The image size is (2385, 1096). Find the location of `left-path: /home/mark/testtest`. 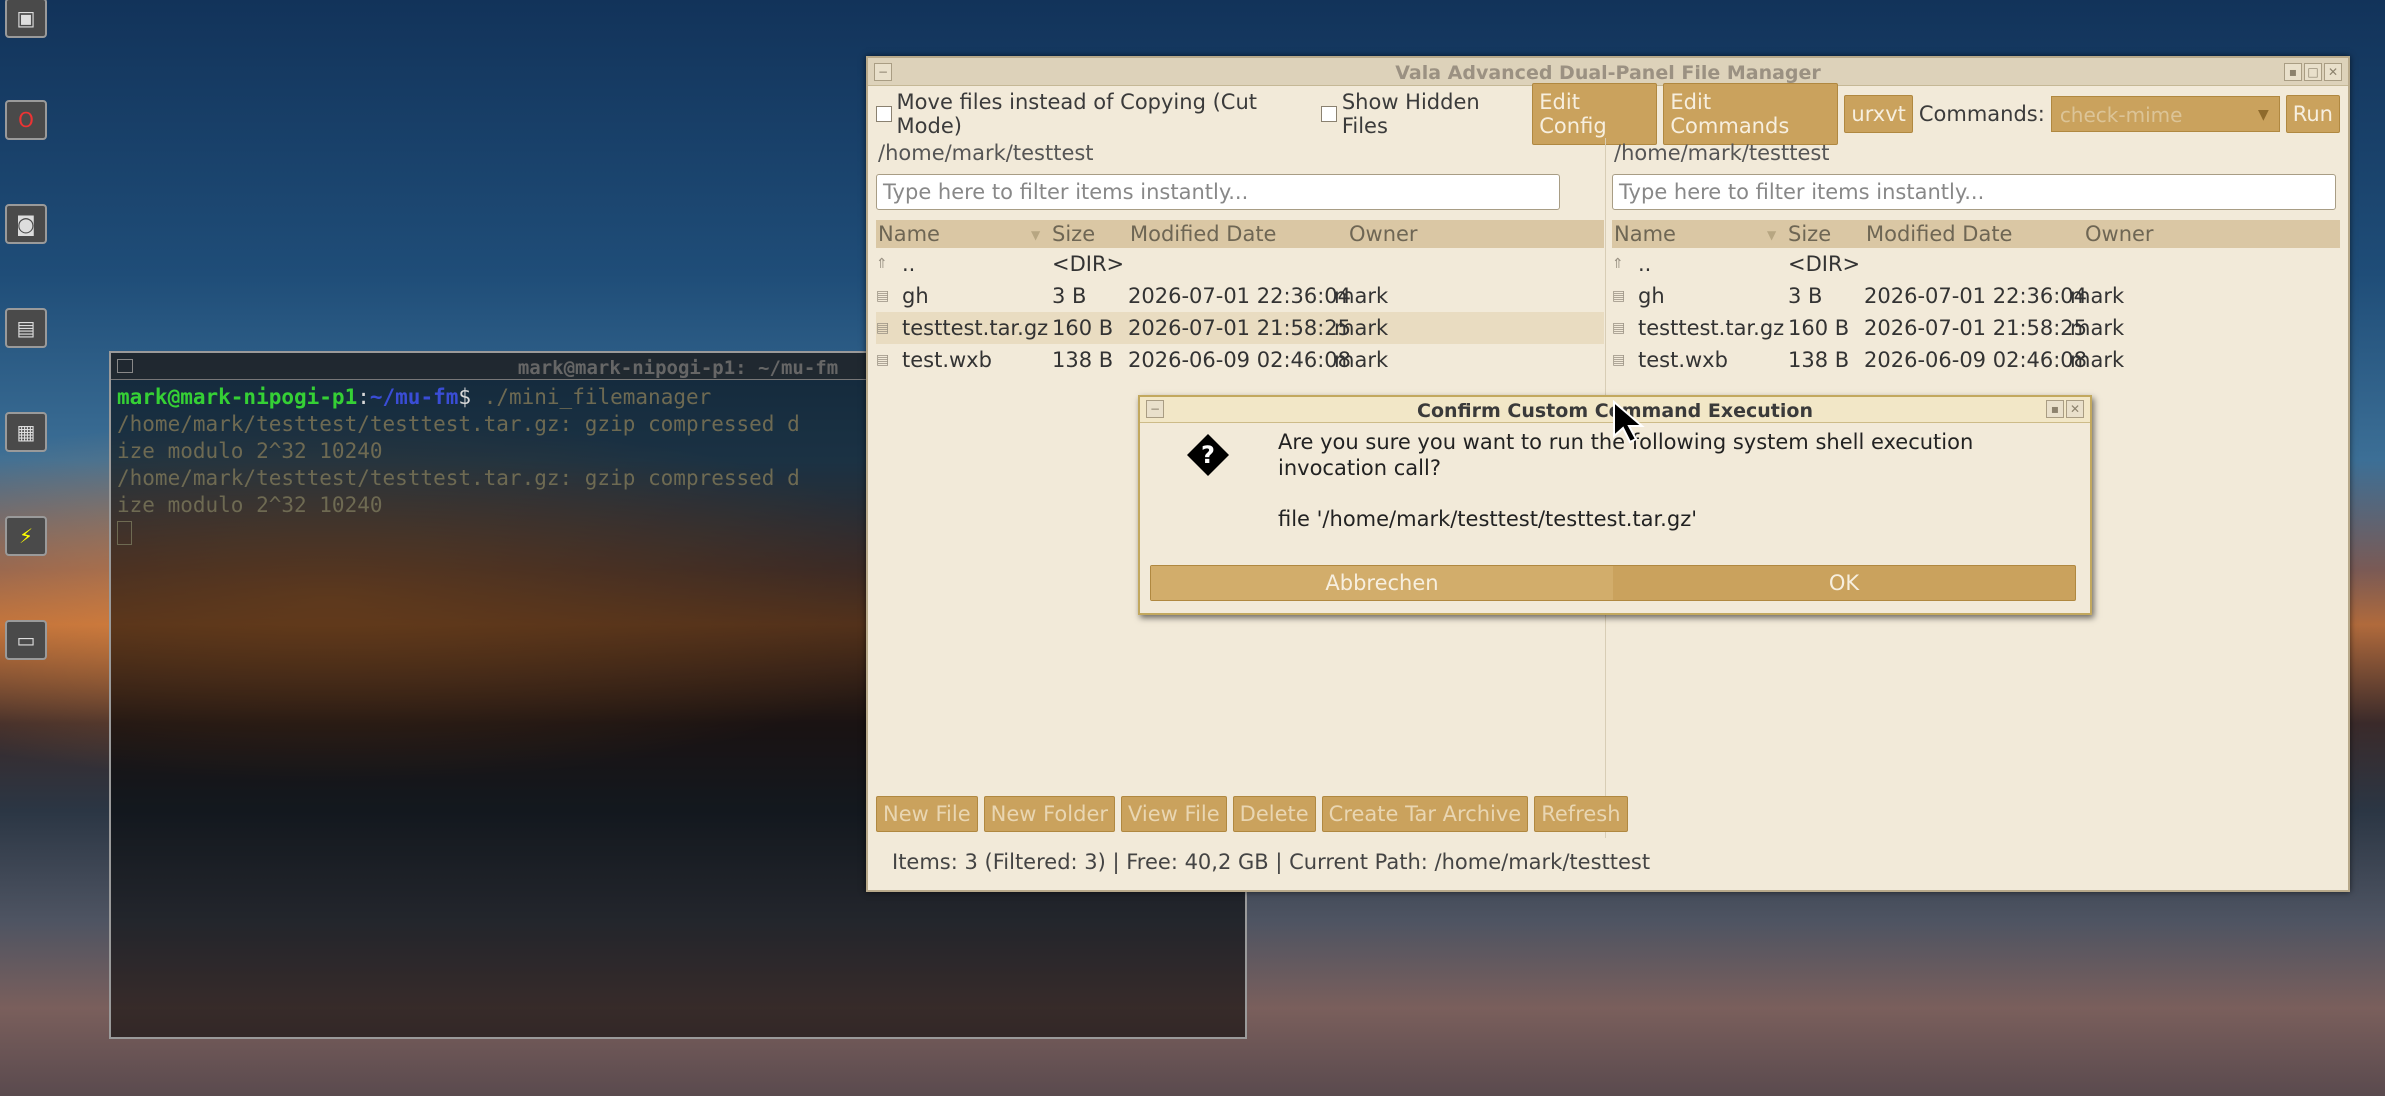

left-path: /home/mark/testtest is located at coordinates (986, 153).